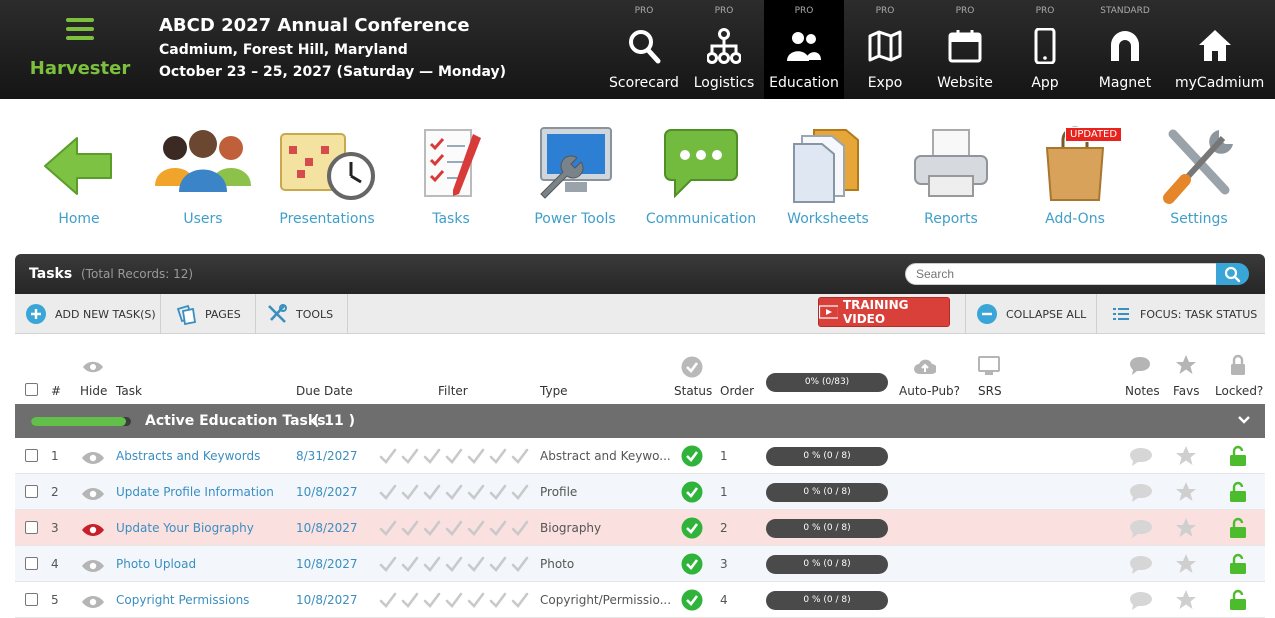 This screenshot has height=618, width=1275. Describe the element at coordinates (804, 49) in the screenshot. I see `module-education: PRO Education` at that location.